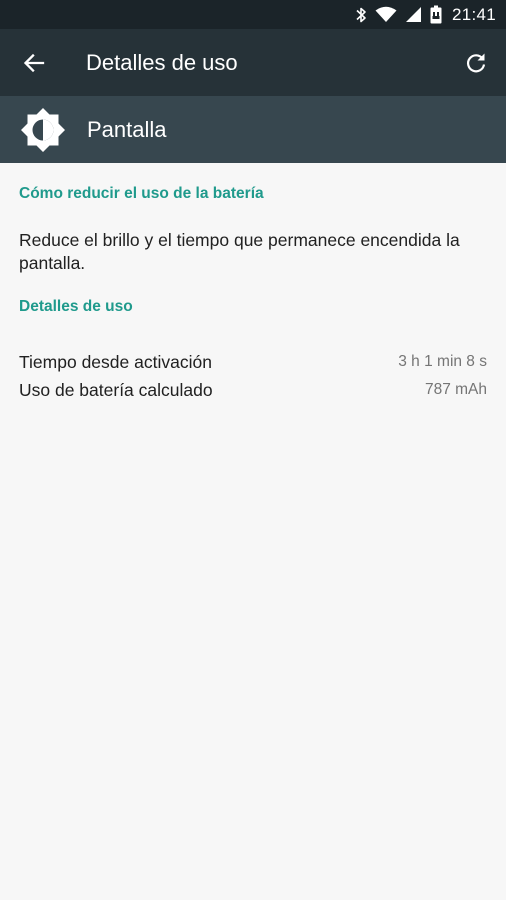  Describe the element at coordinates (115, 361) in the screenshot. I see `usage-row-label: Tiempo desde activación` at that location.